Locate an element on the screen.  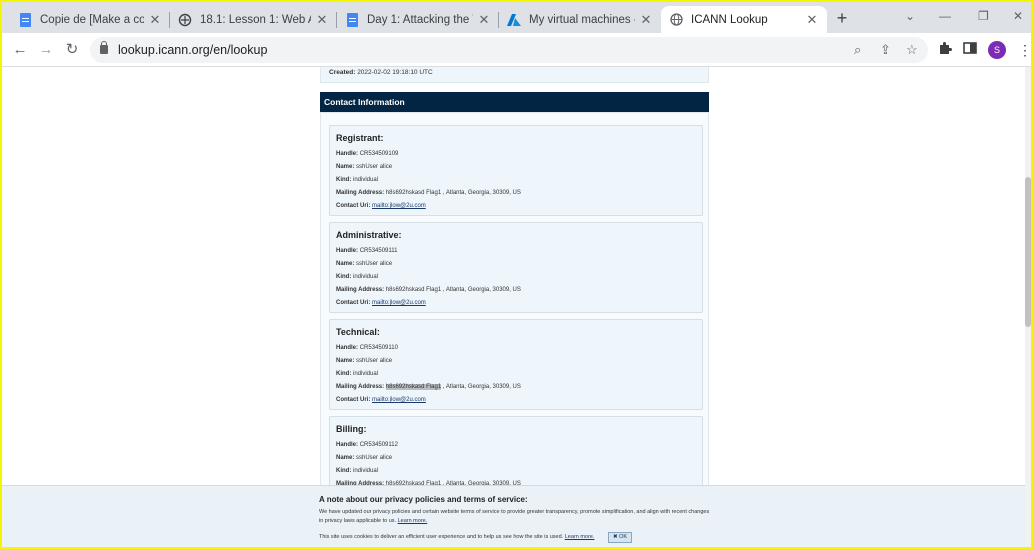
tab-copie: Copie de [Make a copy] R ✕ is located at coordinates (90, 19).